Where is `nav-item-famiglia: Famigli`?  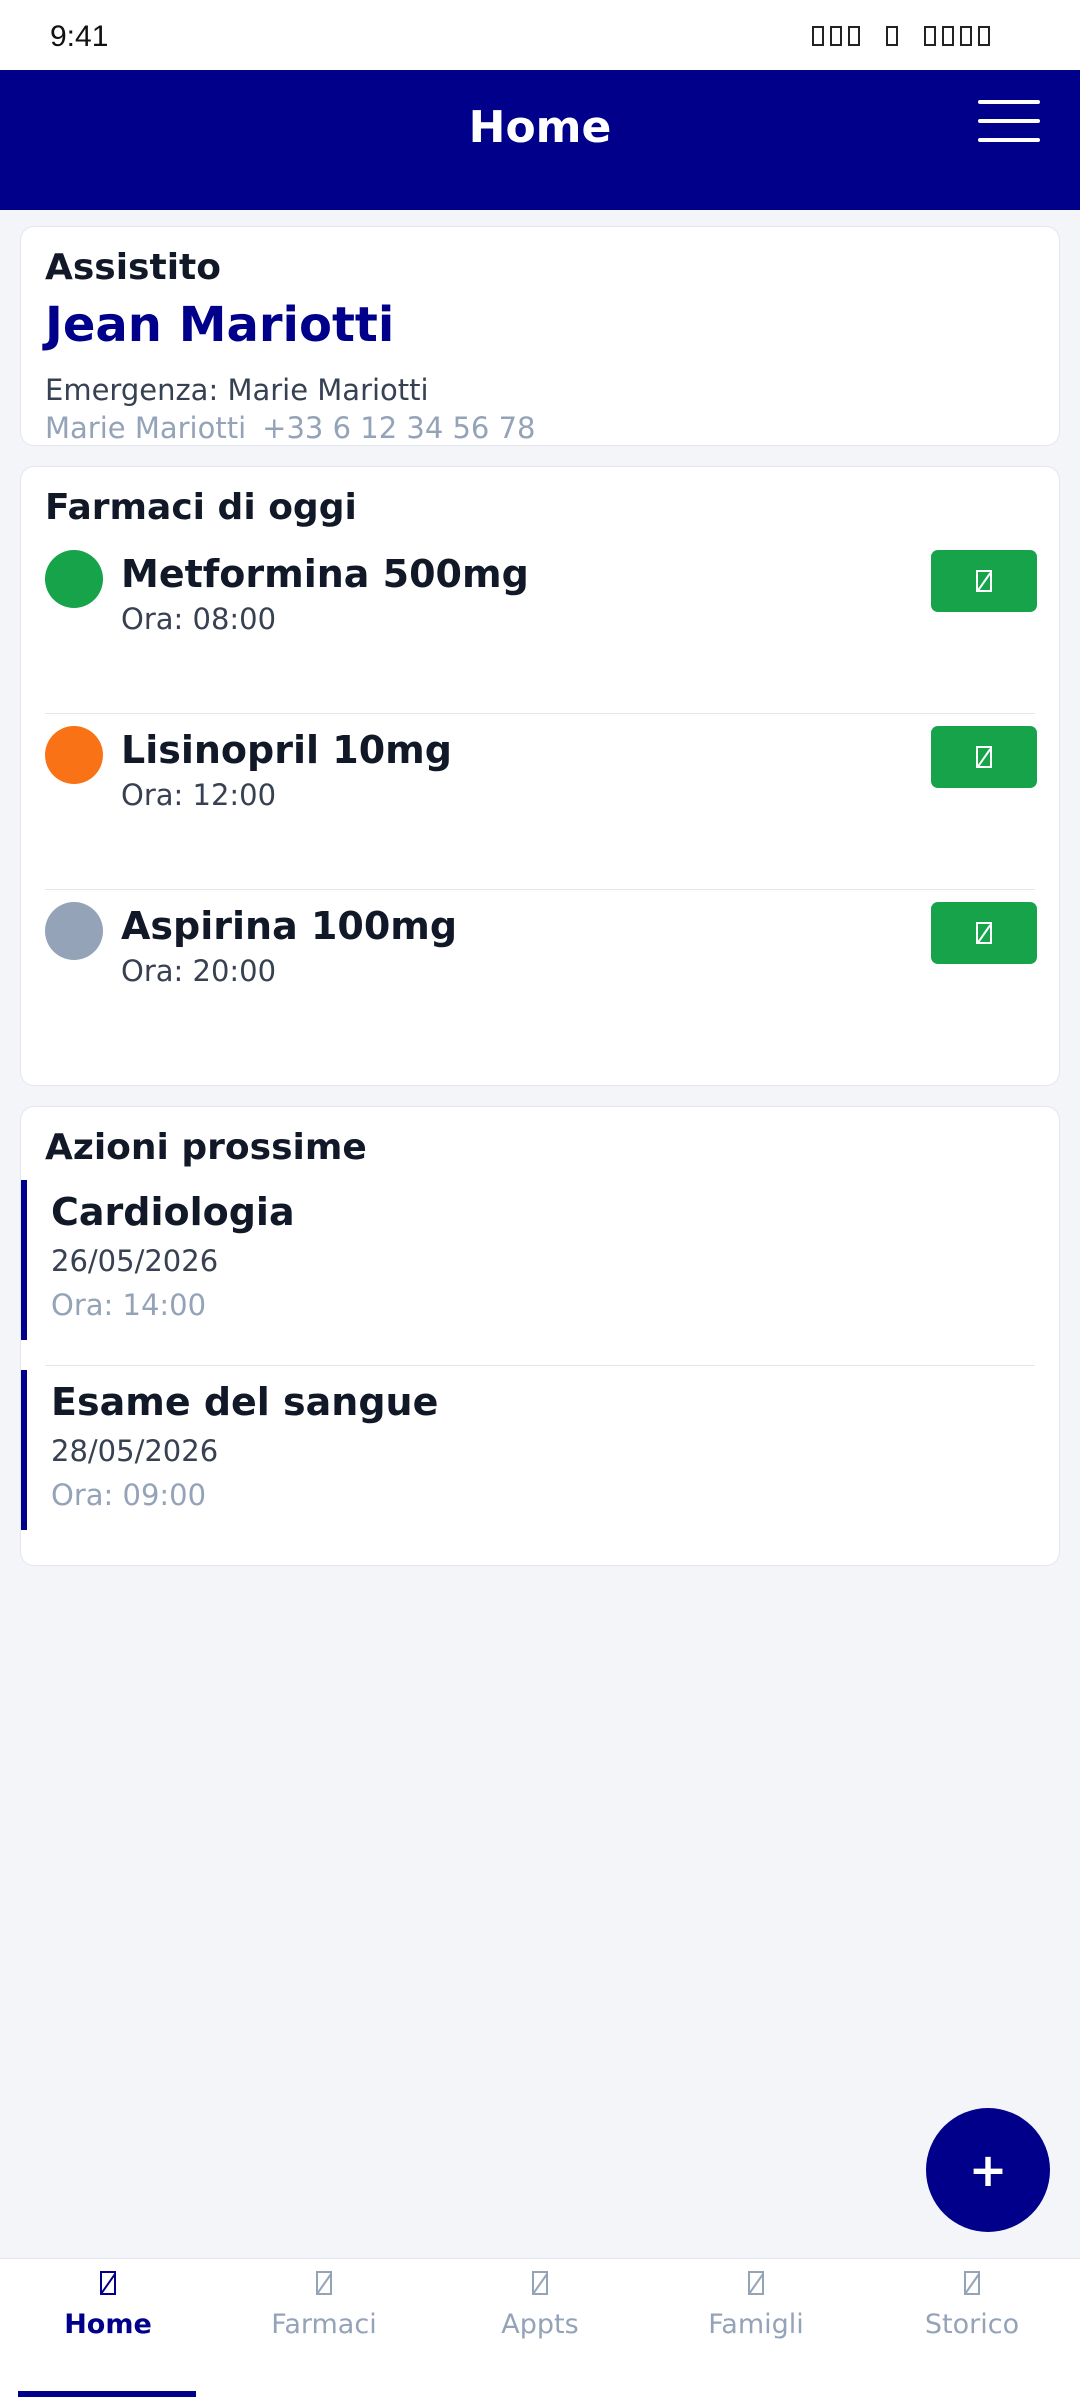 nav-item-famiglia: Famigli is located at coordinates (756, 2329).